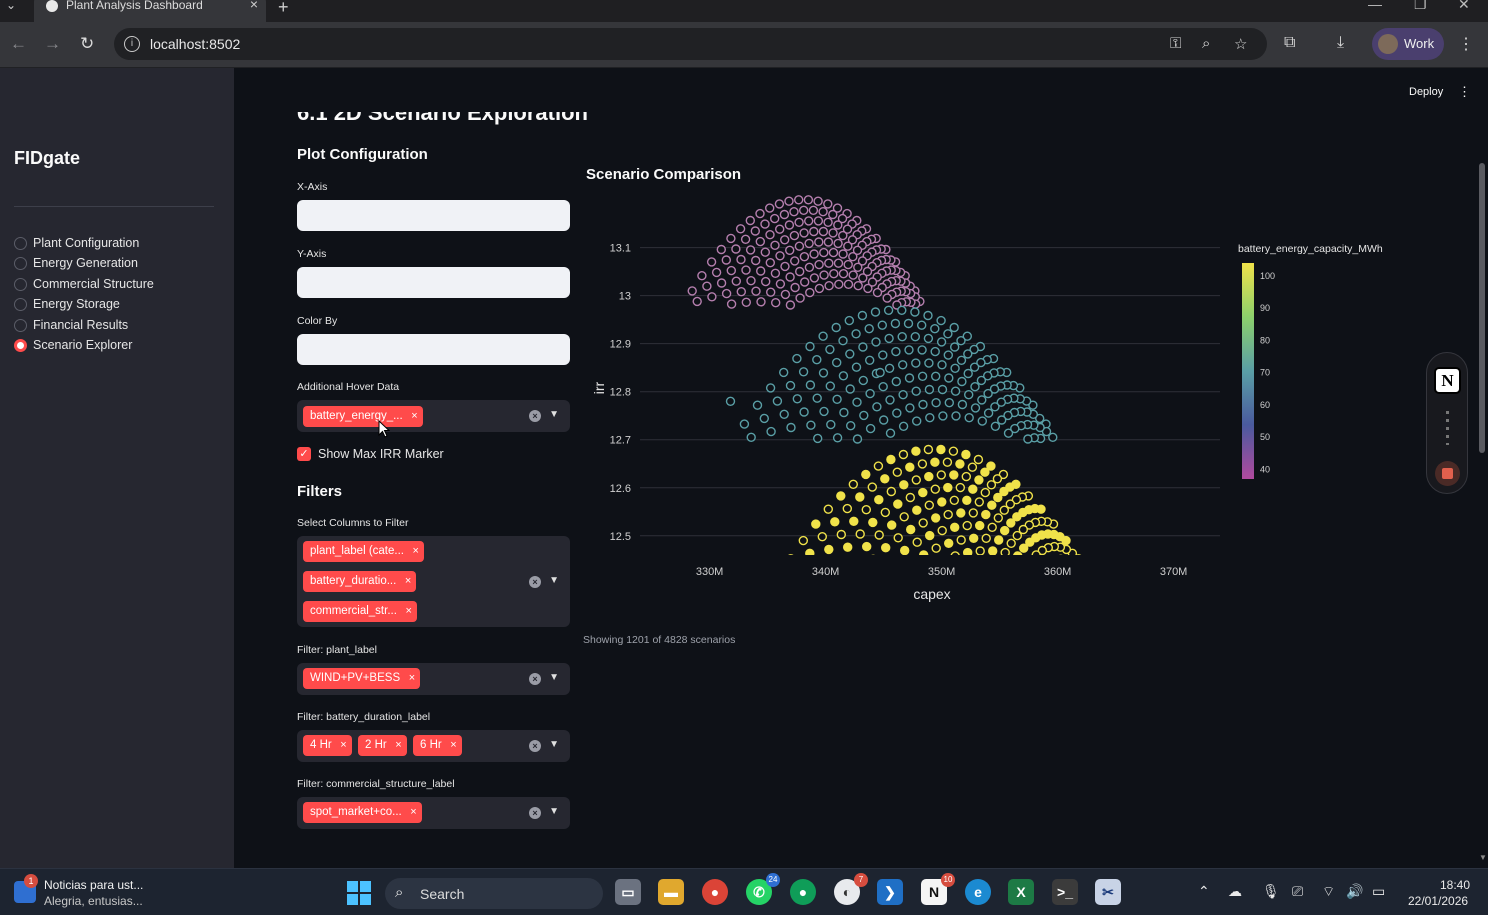 Image resolution: width=1488 pixels, height=915 pixels. What do you see at coordinates (360, 611) in the screenshot?
I see `multiselect-chip: commercial_str... ×` at bounding box center [360, 611].